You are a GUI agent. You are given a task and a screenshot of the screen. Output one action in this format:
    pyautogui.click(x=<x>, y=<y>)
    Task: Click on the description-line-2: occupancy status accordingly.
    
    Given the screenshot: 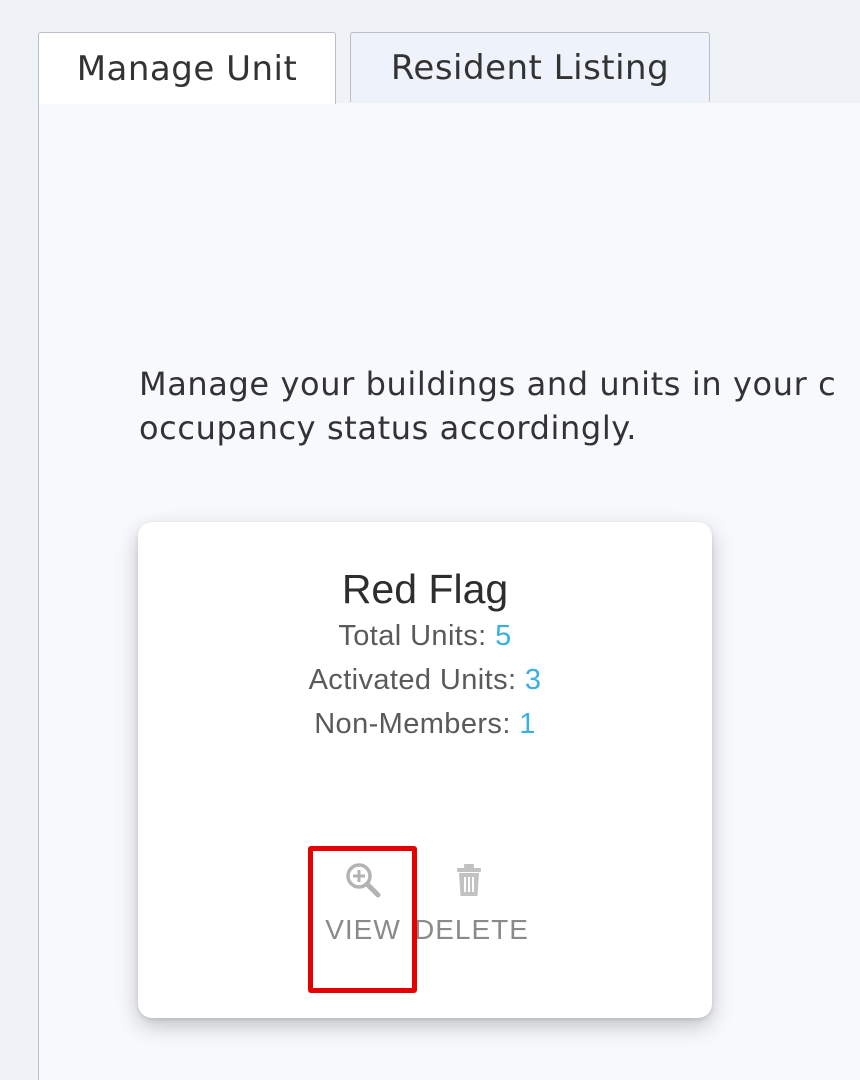 What is the action you would take?
    pyautogui.click(x=388, y=428)
    